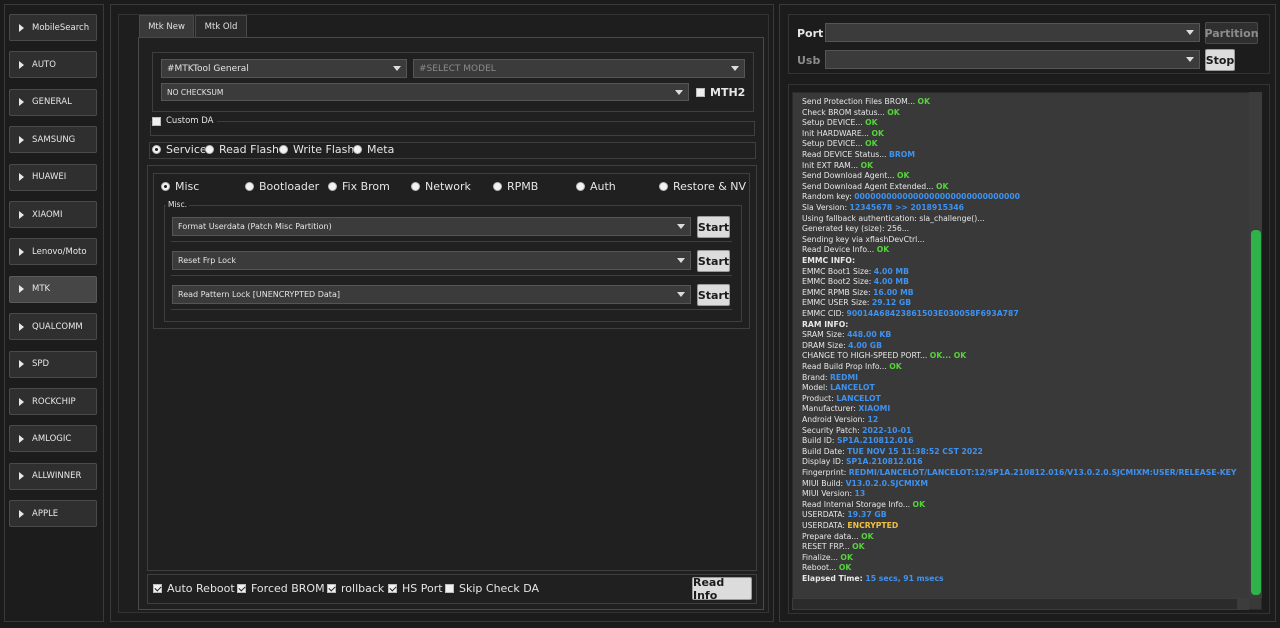 The image size is (1280, 628). What do you see at coordinates (221, 26) in the screenshot?
I see `tab-mtk-old: Mtk Old` at bounding box center [221, 26].